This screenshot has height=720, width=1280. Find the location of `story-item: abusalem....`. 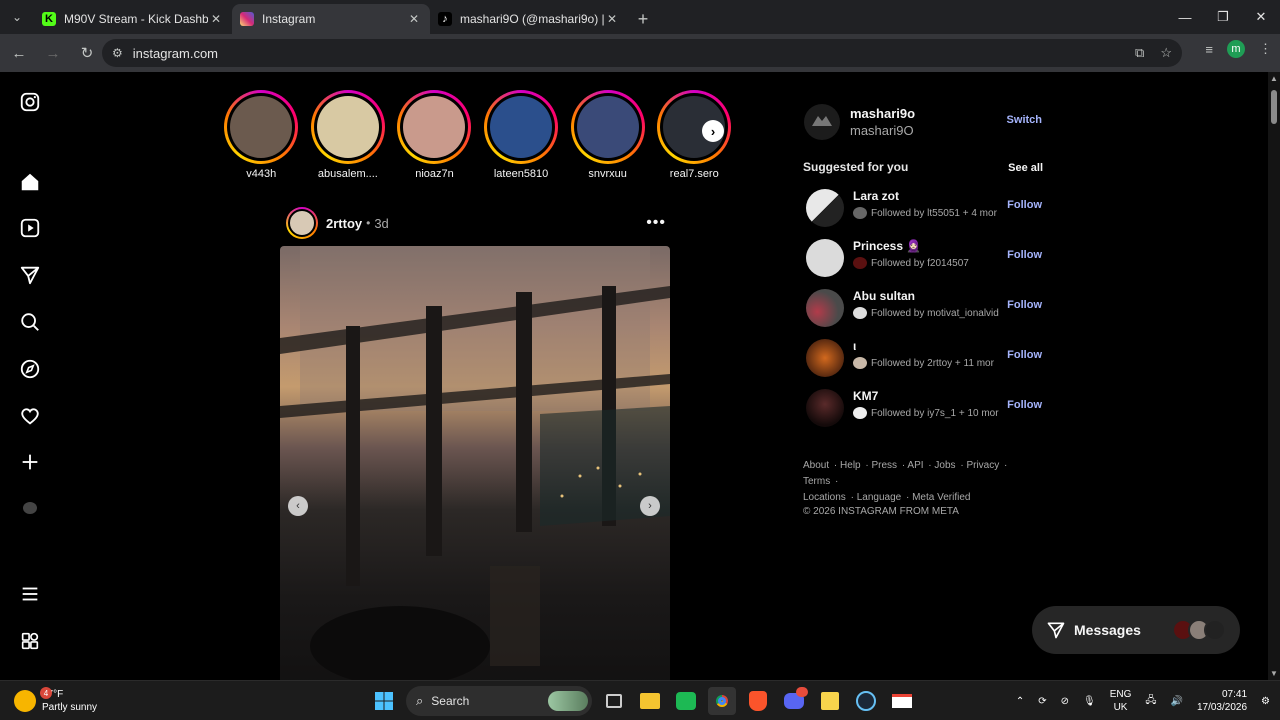

story-item: abusalem.... is located at coordinates (348, 140).